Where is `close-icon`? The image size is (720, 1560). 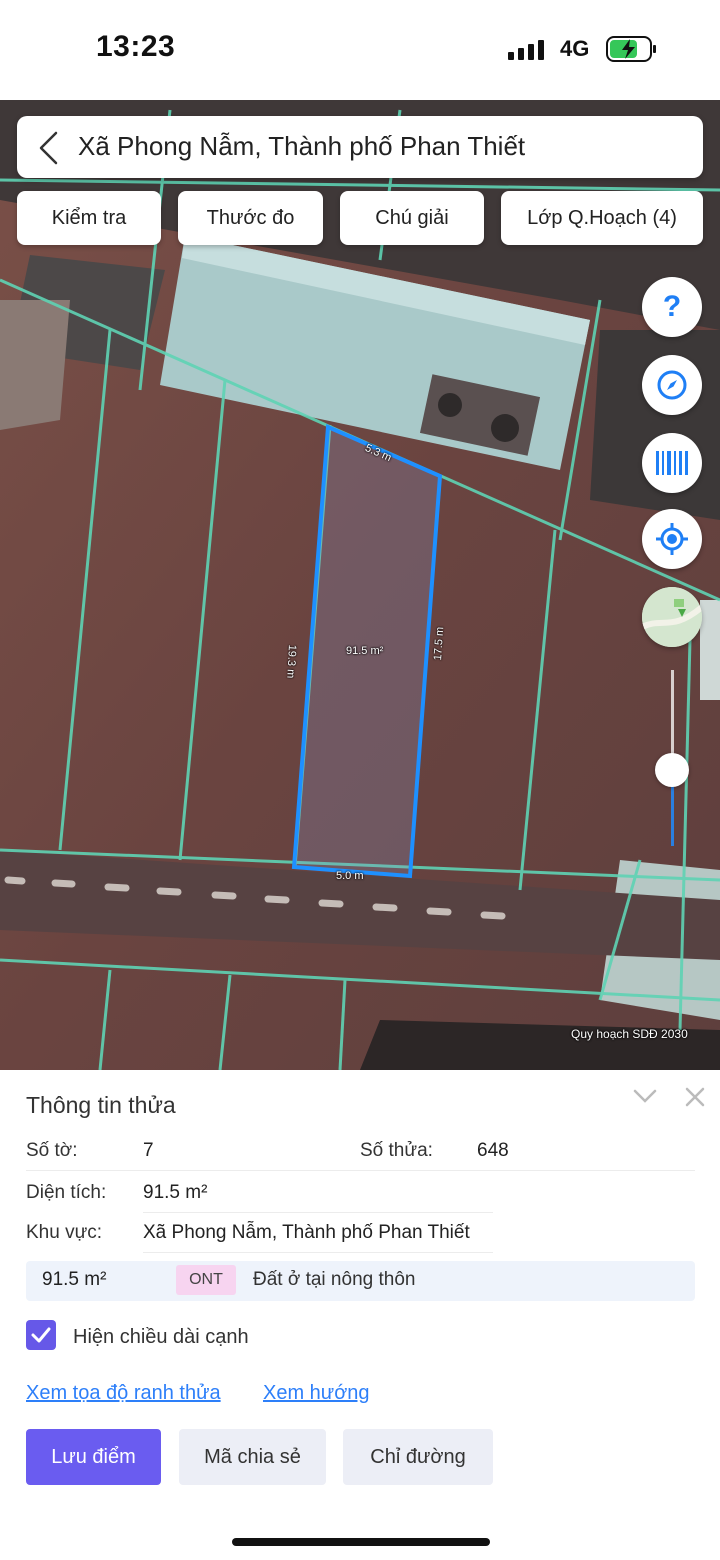 close-icon is located at coordinates (695, 1097).